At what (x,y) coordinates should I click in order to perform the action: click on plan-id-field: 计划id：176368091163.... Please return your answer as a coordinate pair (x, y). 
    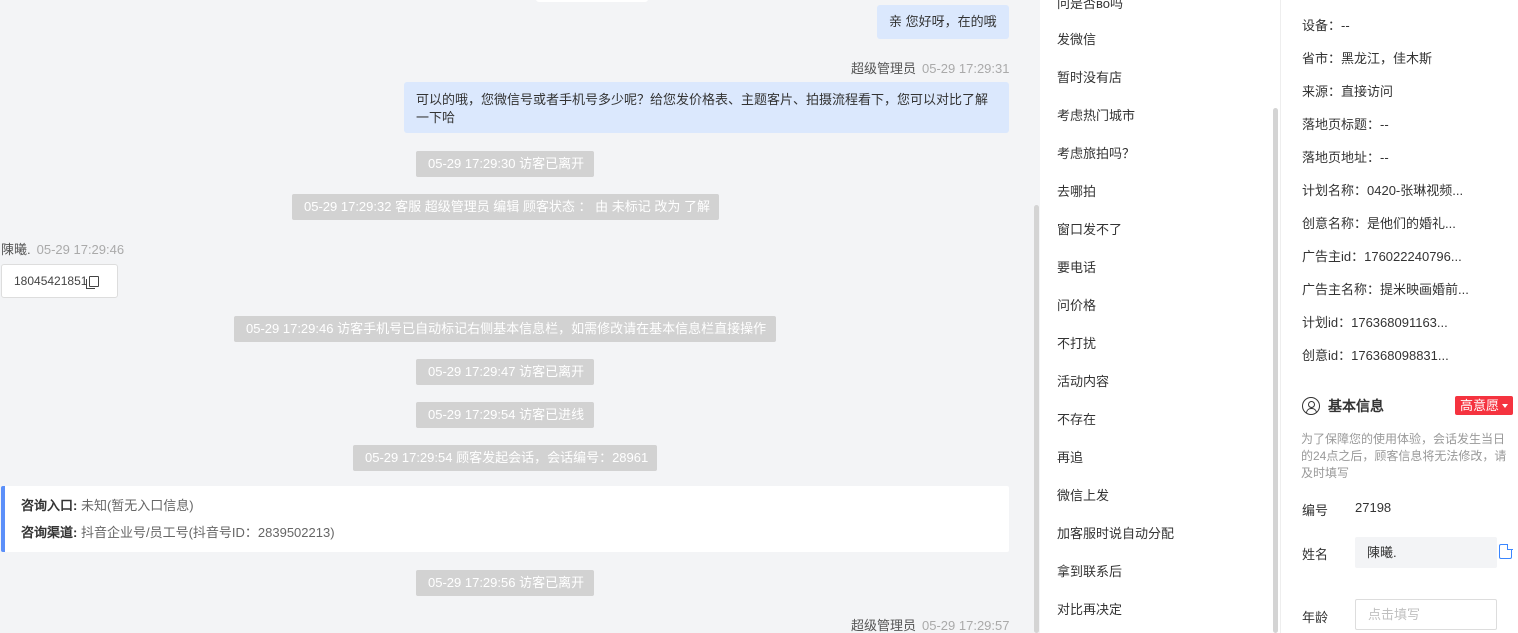
    Looking at the image, I should click on (1375, 322).